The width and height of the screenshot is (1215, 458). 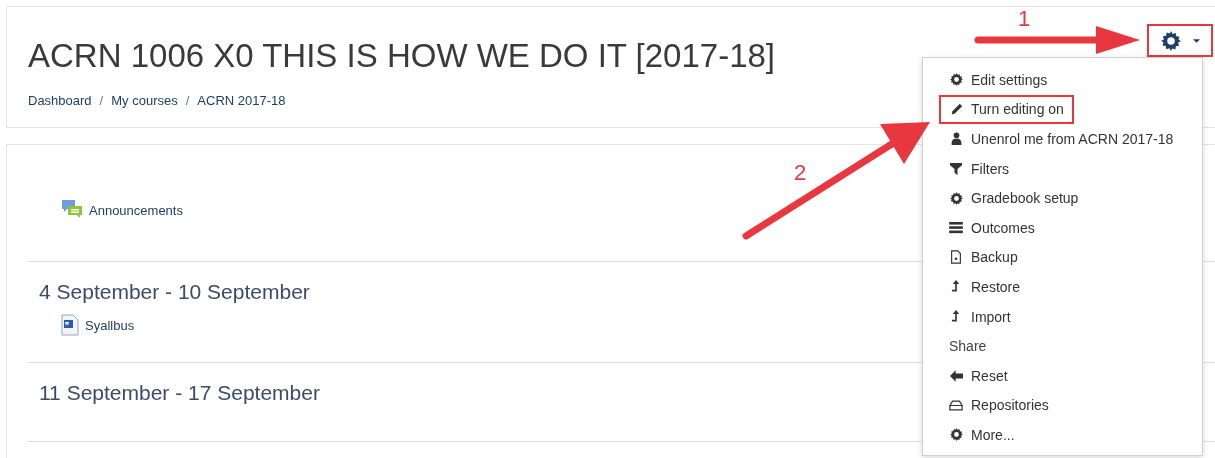 What do you see at coordinates (402, 56) in the screenshot?
I see `course-title: ACRN 1006 X0 THIS IS HOW WE DO IT [2017-18]` at bounding box center [402, 56].